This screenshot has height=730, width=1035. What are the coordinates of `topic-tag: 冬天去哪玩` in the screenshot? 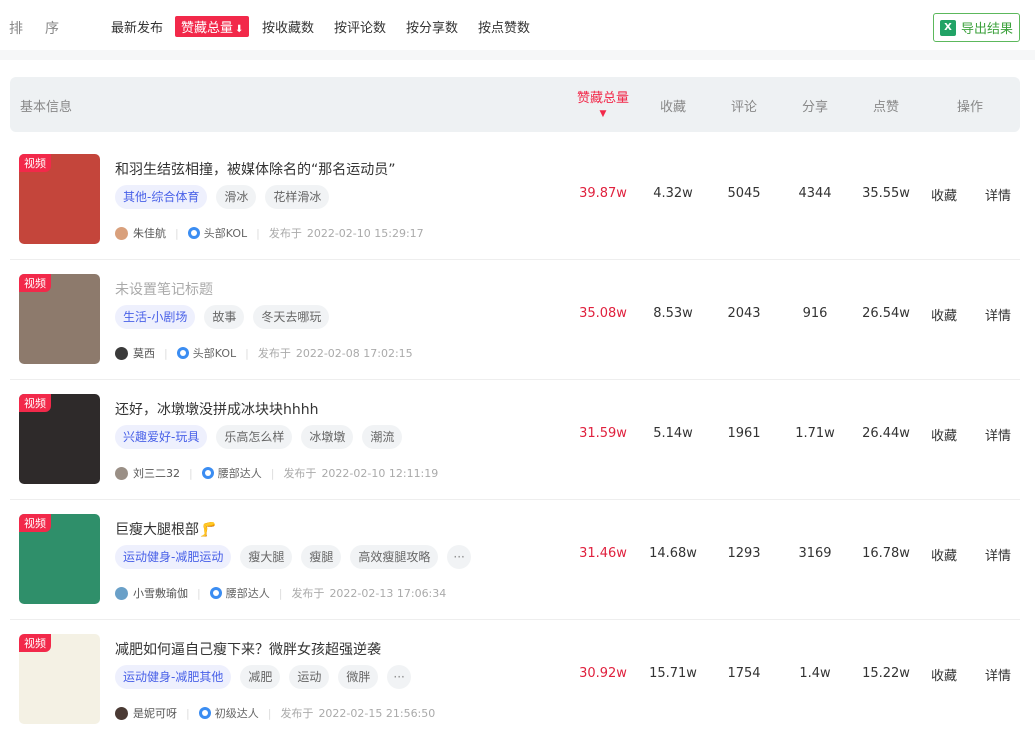 It's located at (291, 317).